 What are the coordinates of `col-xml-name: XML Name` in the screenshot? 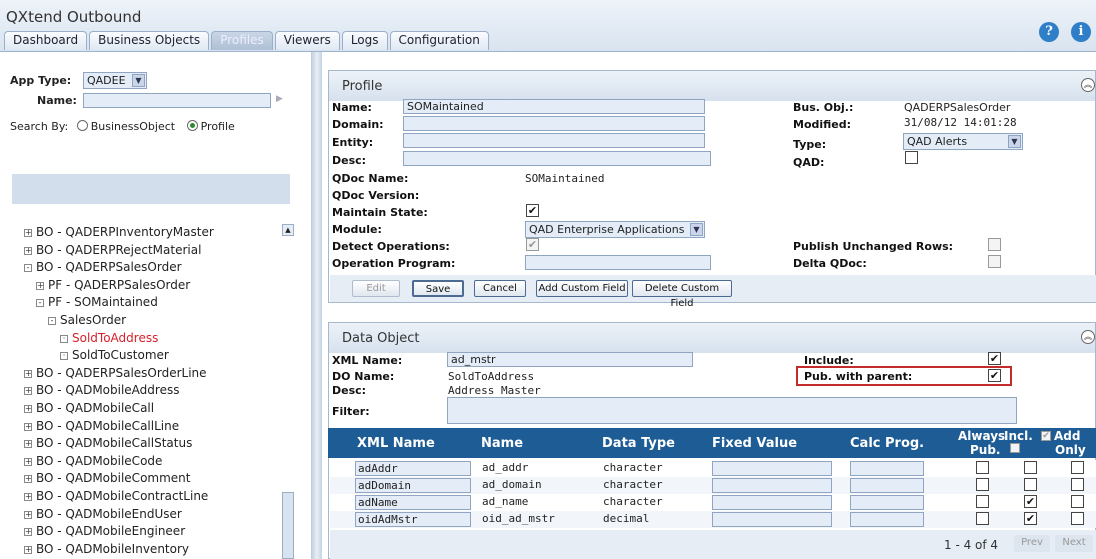 It's located at (396, 443).